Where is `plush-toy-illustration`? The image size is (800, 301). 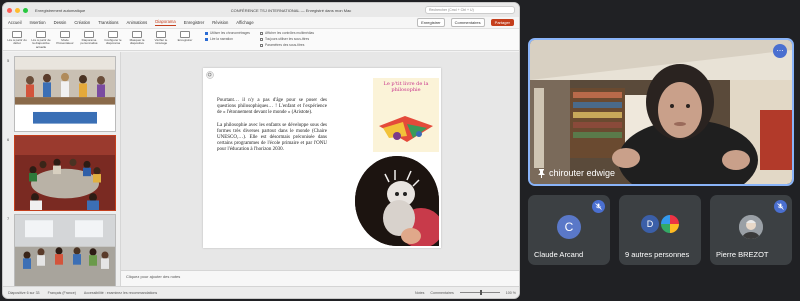 plush-toy-illustration is located at coordinates (397, 201).